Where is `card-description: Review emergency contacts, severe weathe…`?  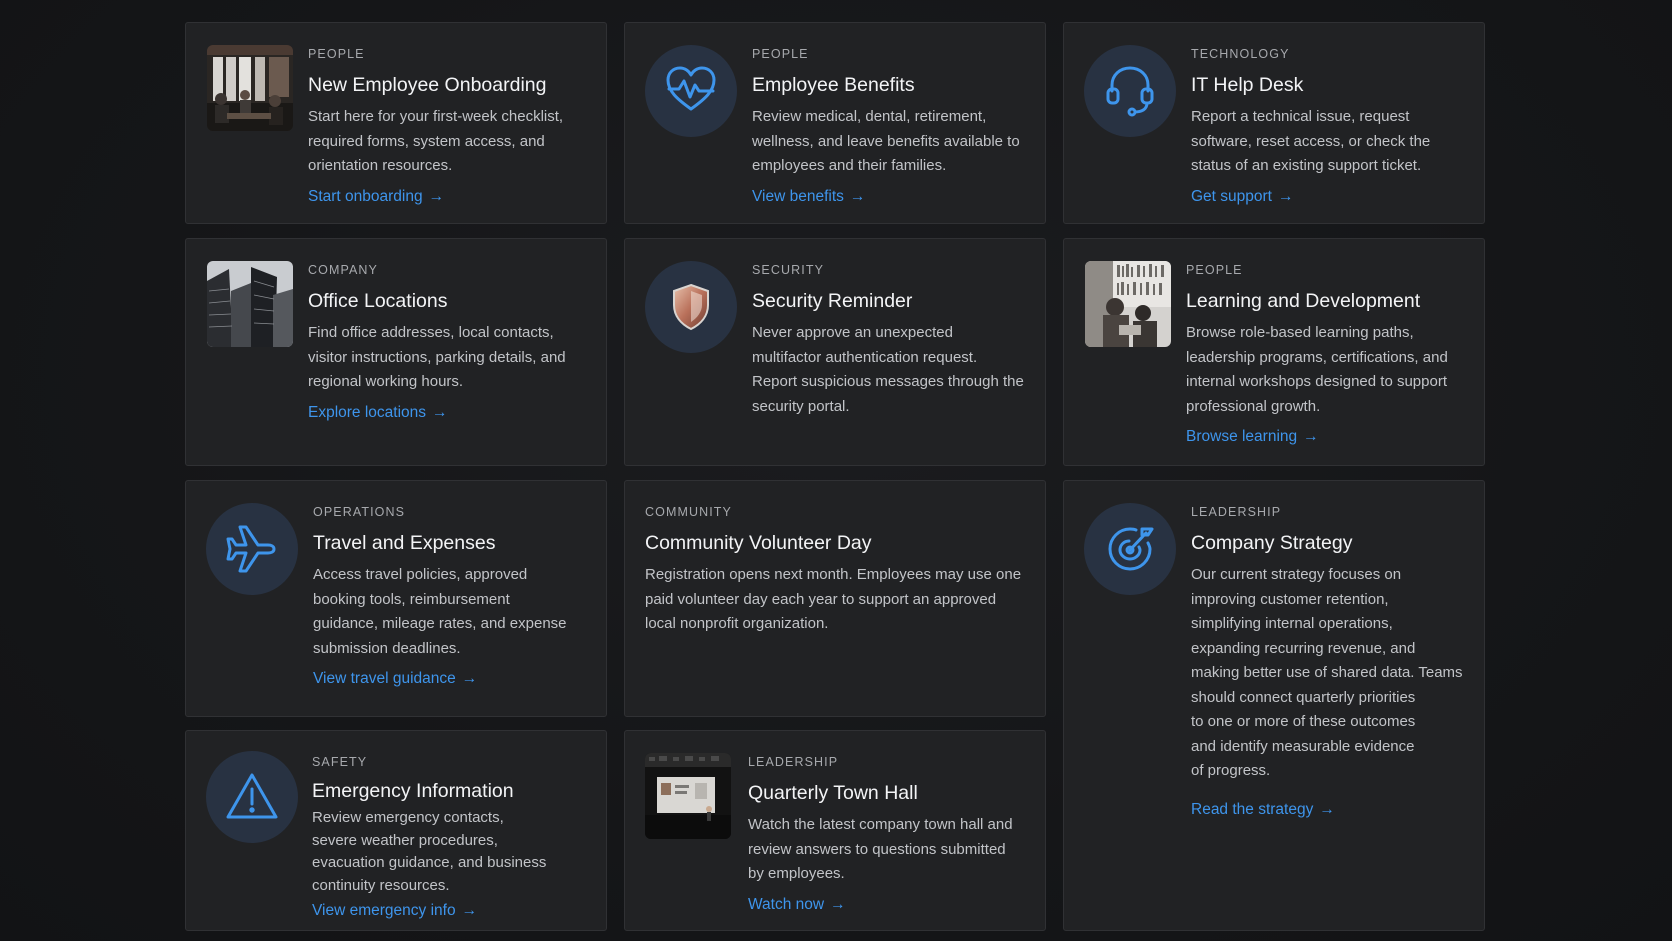
card-description: Review emergency contacts, severe weathe… is located at coordinates (429, 851).